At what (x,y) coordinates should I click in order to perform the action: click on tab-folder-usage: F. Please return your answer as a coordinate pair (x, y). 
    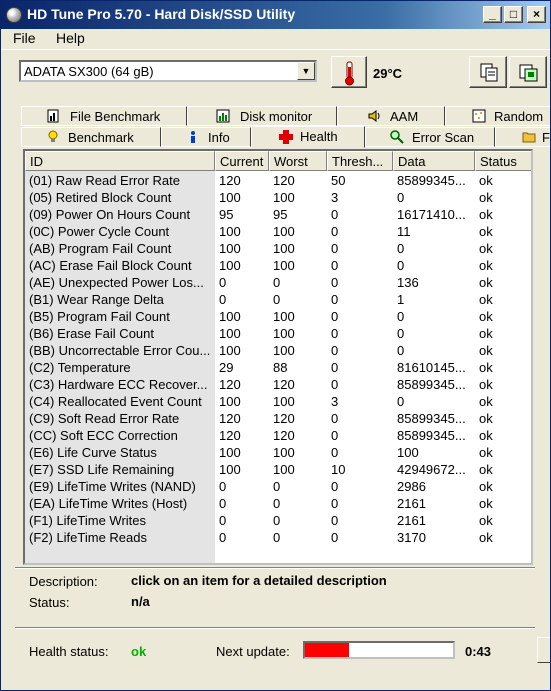
    Looking at the image, I should click on (522, 137).